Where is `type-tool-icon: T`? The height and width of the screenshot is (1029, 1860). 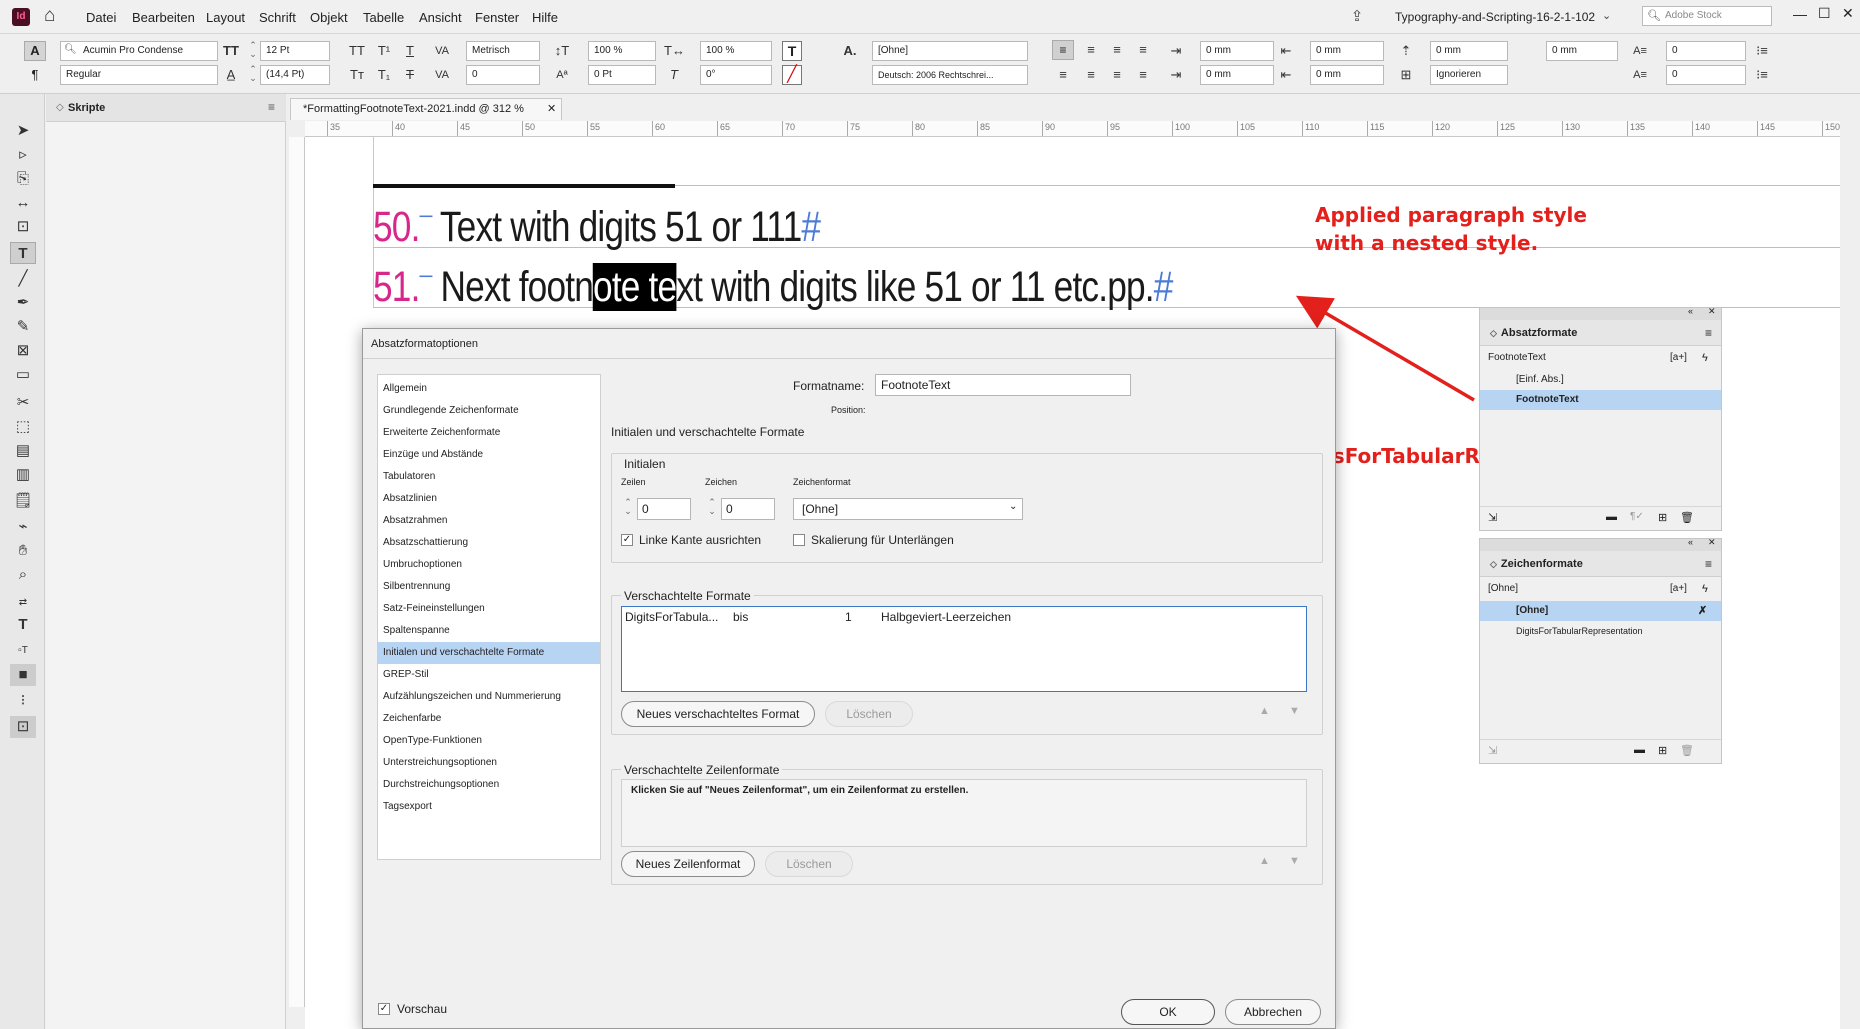
type-tool-icon: T is located at coordinates (23, 253).